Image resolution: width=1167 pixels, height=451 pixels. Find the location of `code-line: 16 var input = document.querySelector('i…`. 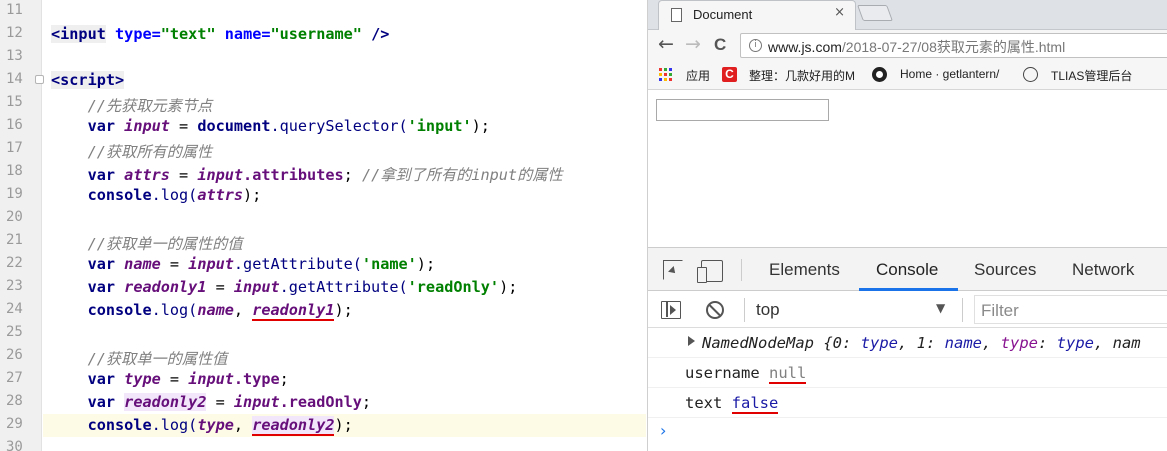

code-line: 16 var input = document.querySelector('i… is located at coordinates (323, 126).